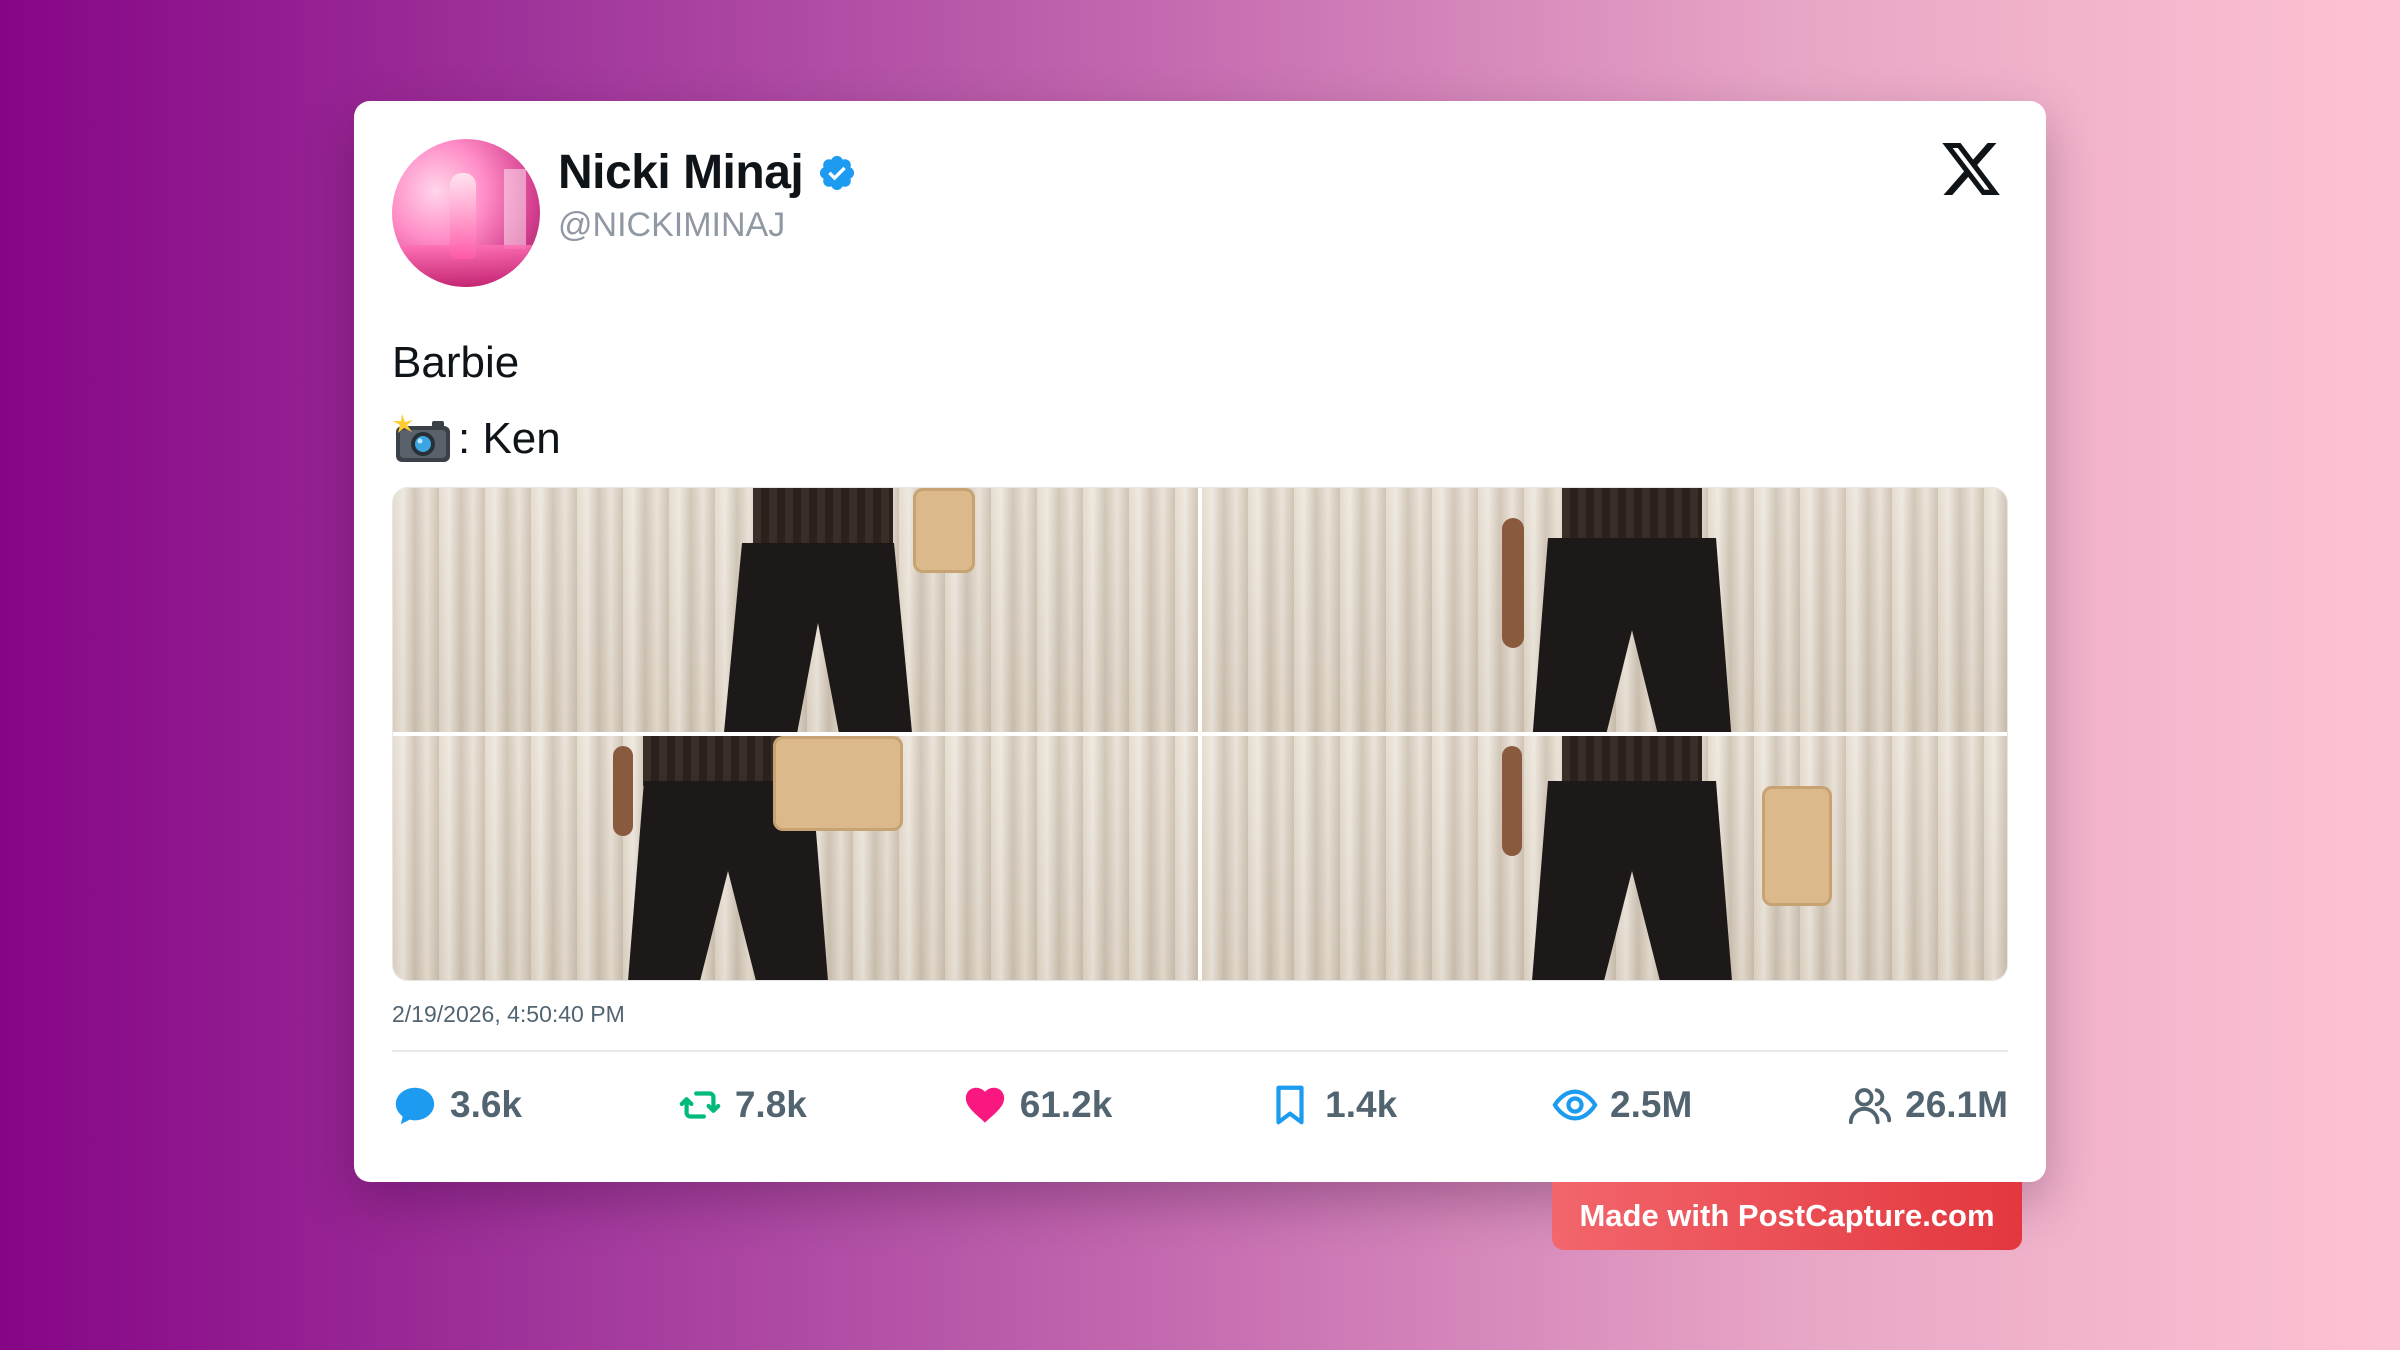 The width and height of the screenshot is (2400, 1350). I want to click on camera-with-flash-icon, so click(421, 438).